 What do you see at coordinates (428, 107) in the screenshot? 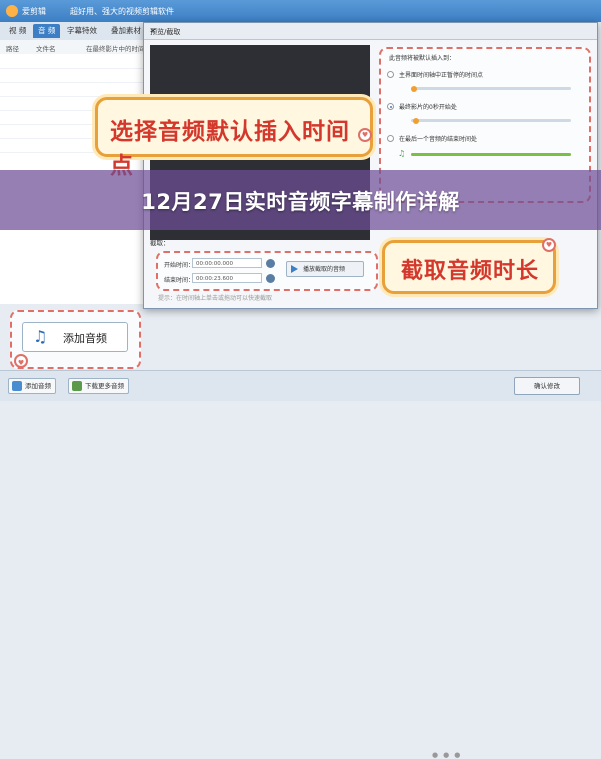
I see `option-zero-start: 最终影片的0秒开始处` at bounding box center [428, 107].